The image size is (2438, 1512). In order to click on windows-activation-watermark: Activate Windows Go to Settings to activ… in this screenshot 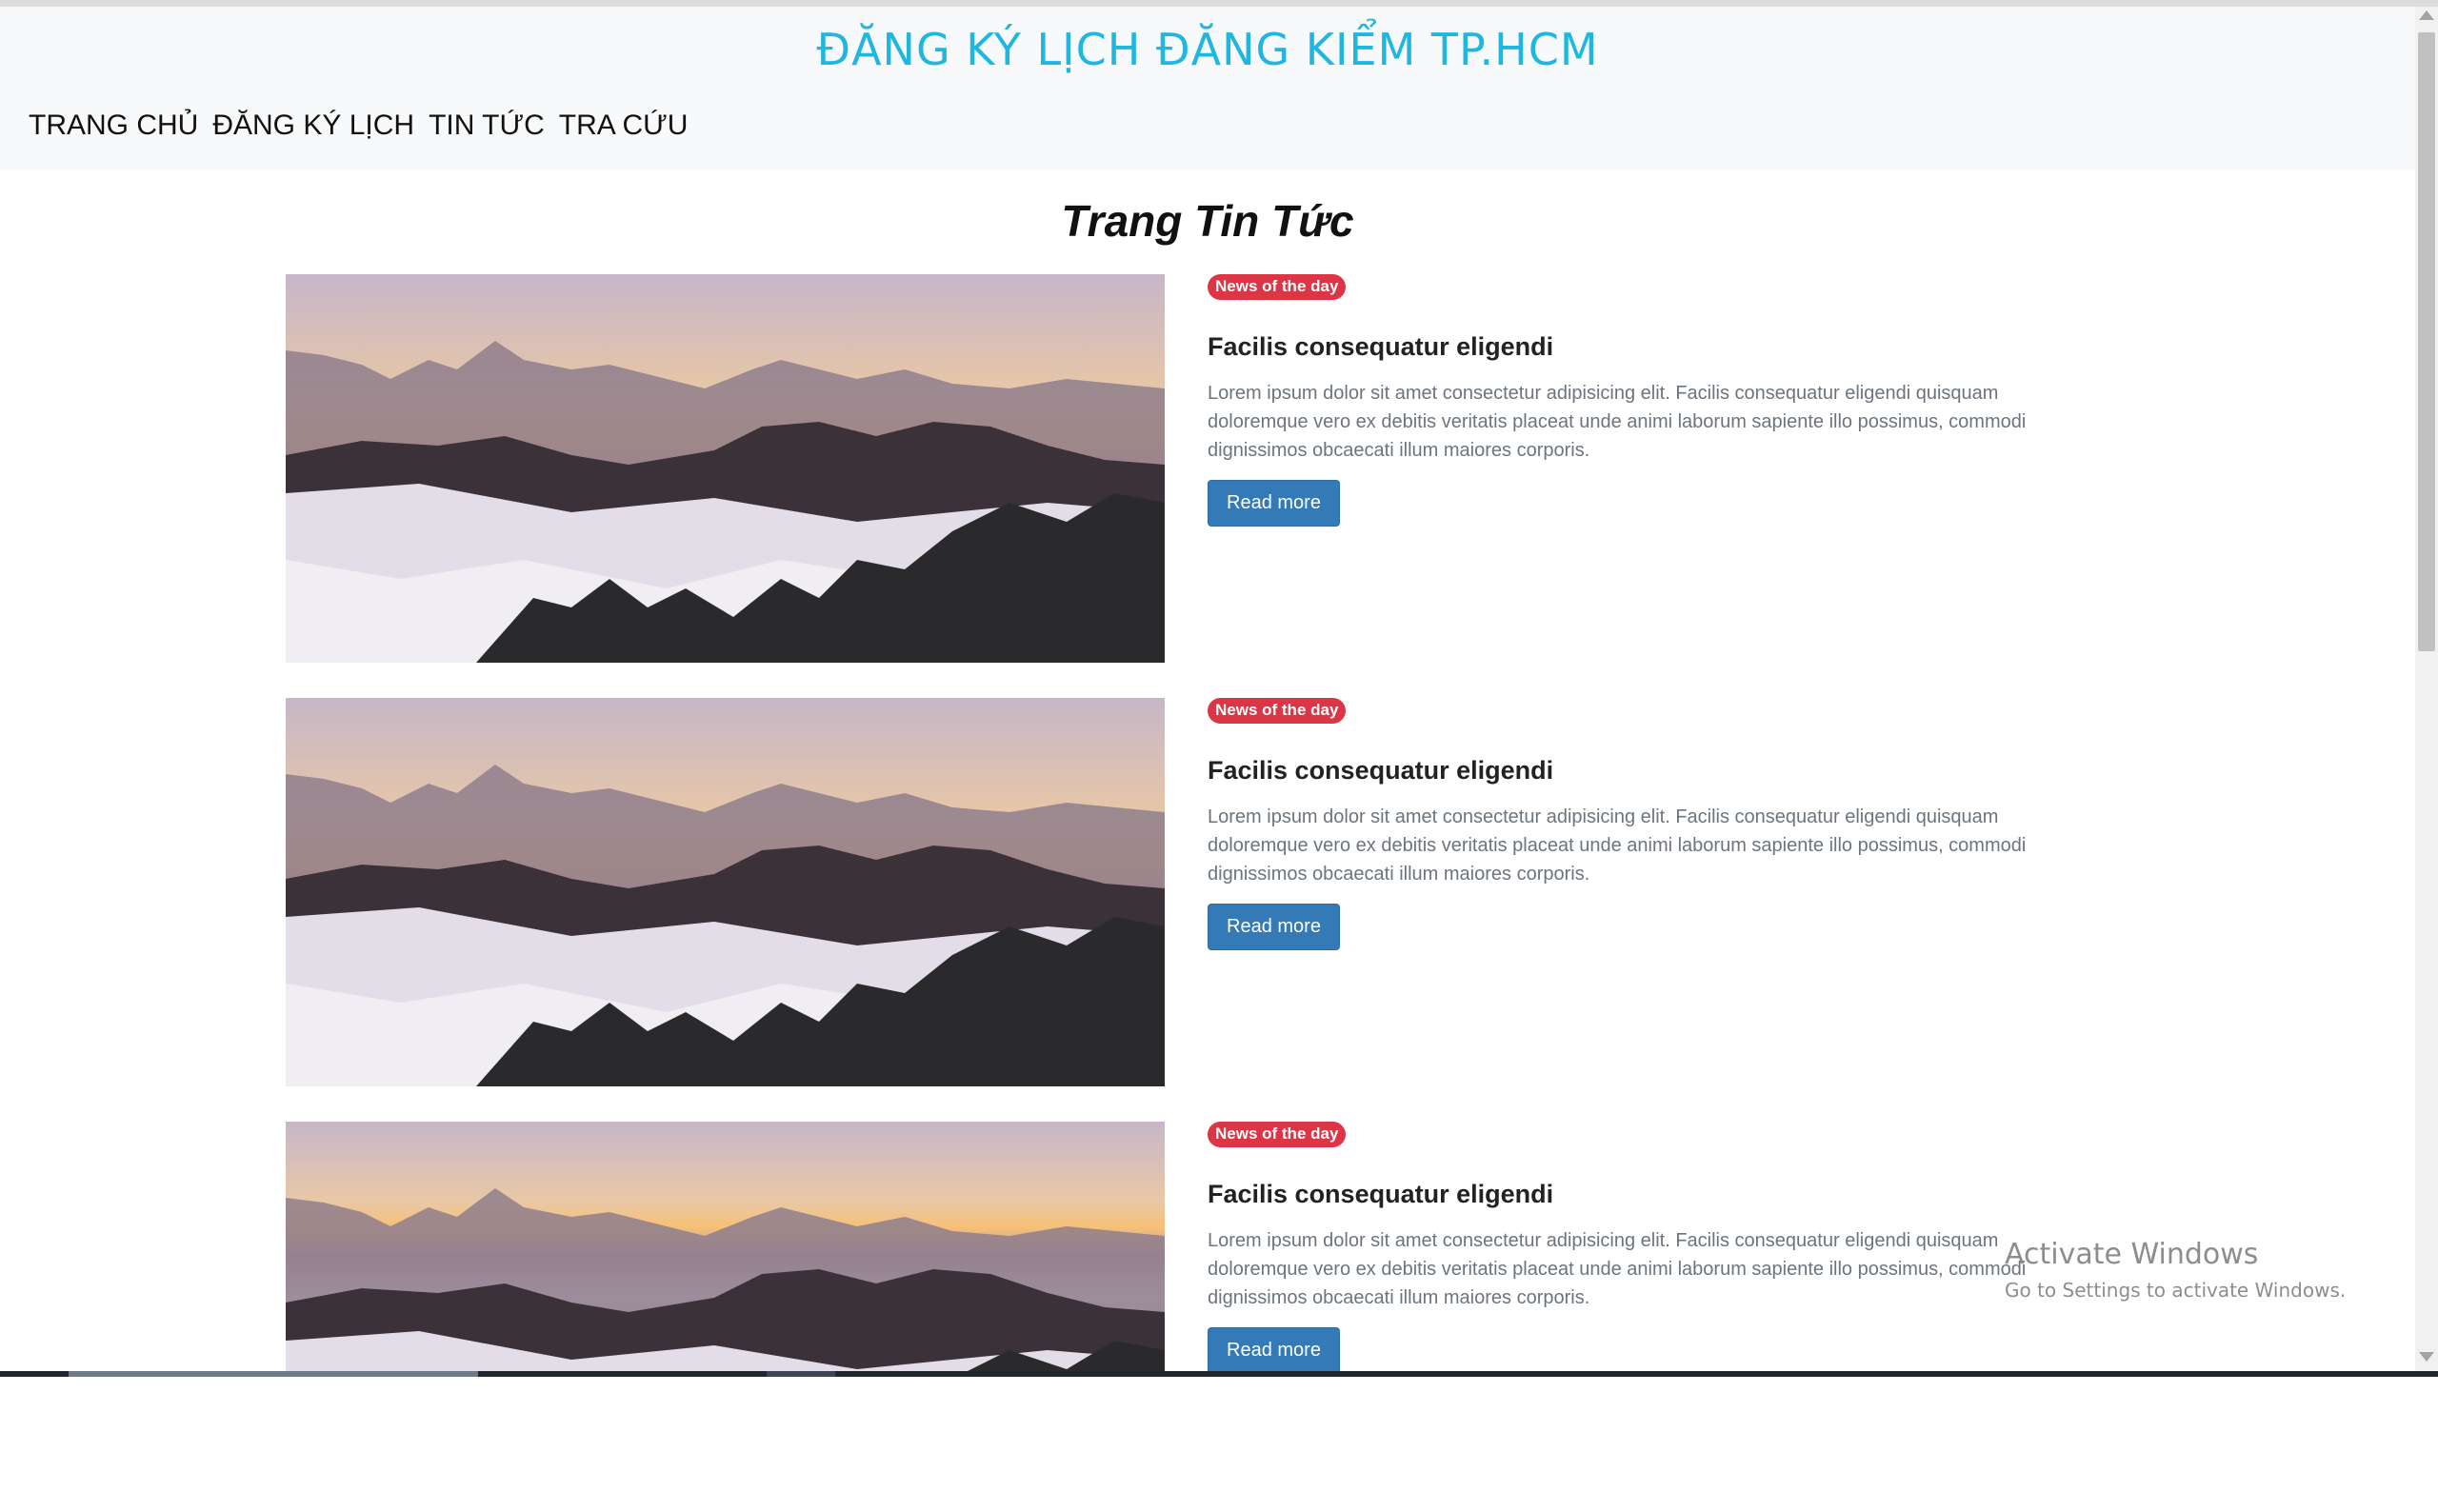, I will do `click(2176, 1270)`.